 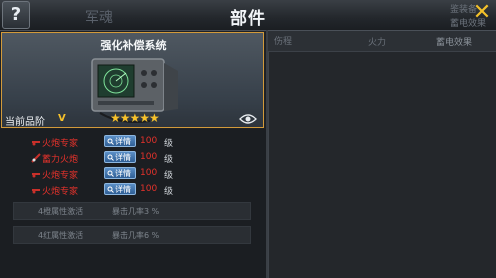 I want to click on attribute-effect: 暴击几率6 %, so click(x=136, y=235).